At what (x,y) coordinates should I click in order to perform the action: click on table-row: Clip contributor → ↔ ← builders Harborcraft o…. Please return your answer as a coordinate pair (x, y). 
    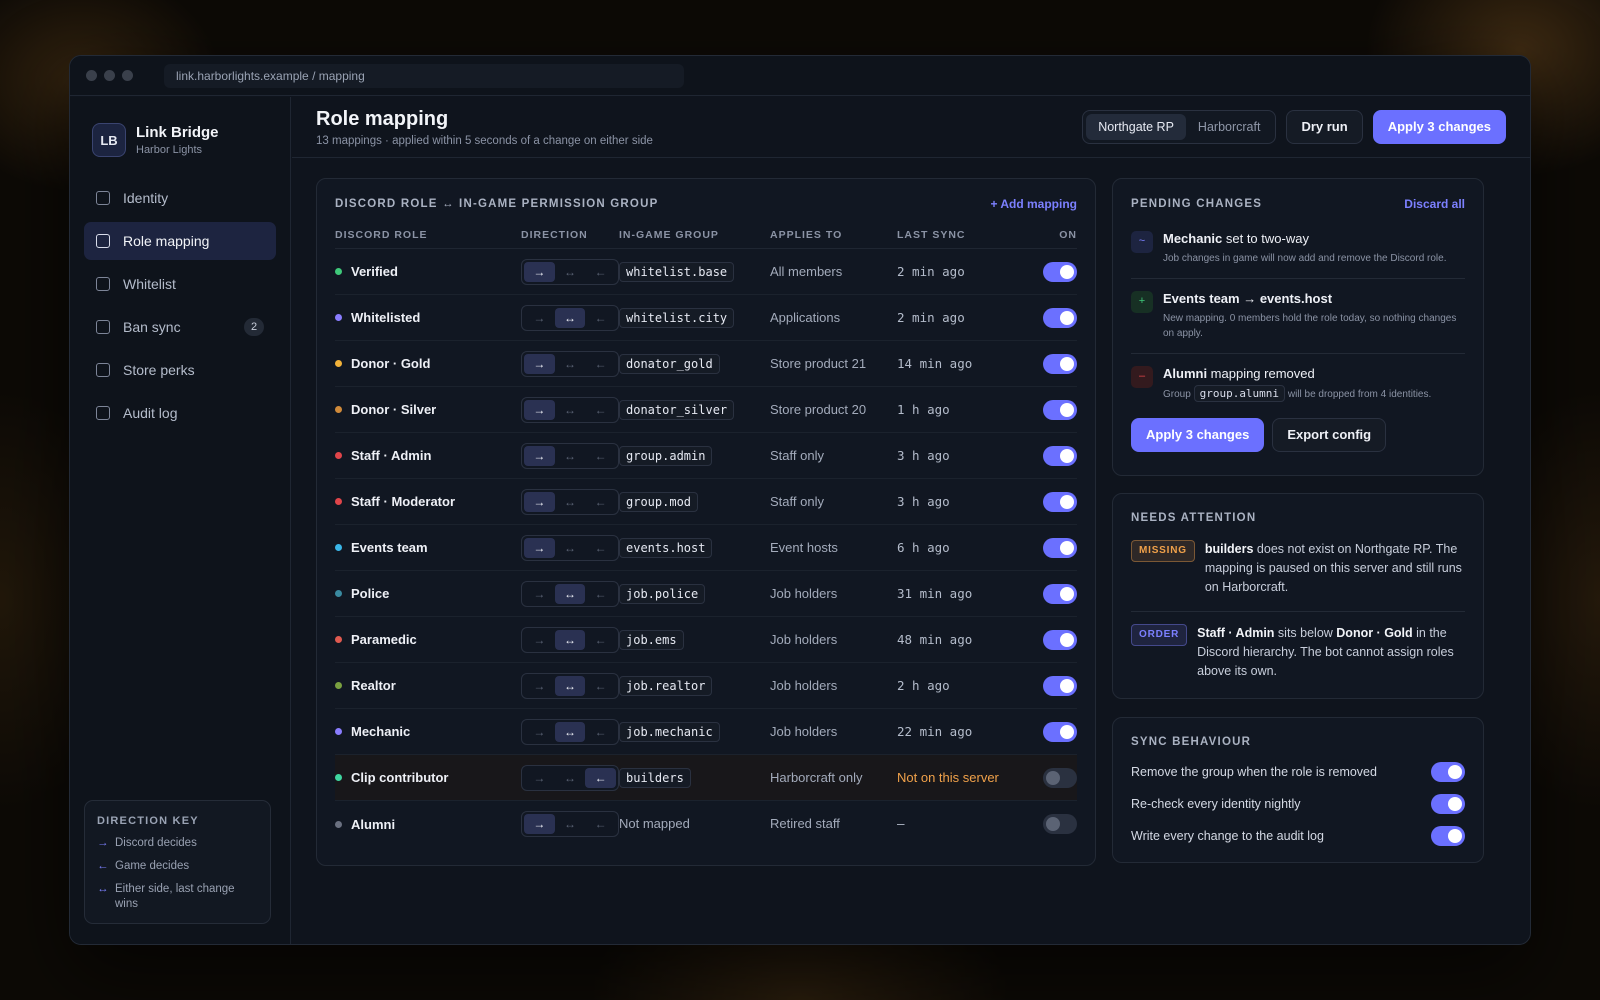
    Looking at the image, I should click on (706, 778).